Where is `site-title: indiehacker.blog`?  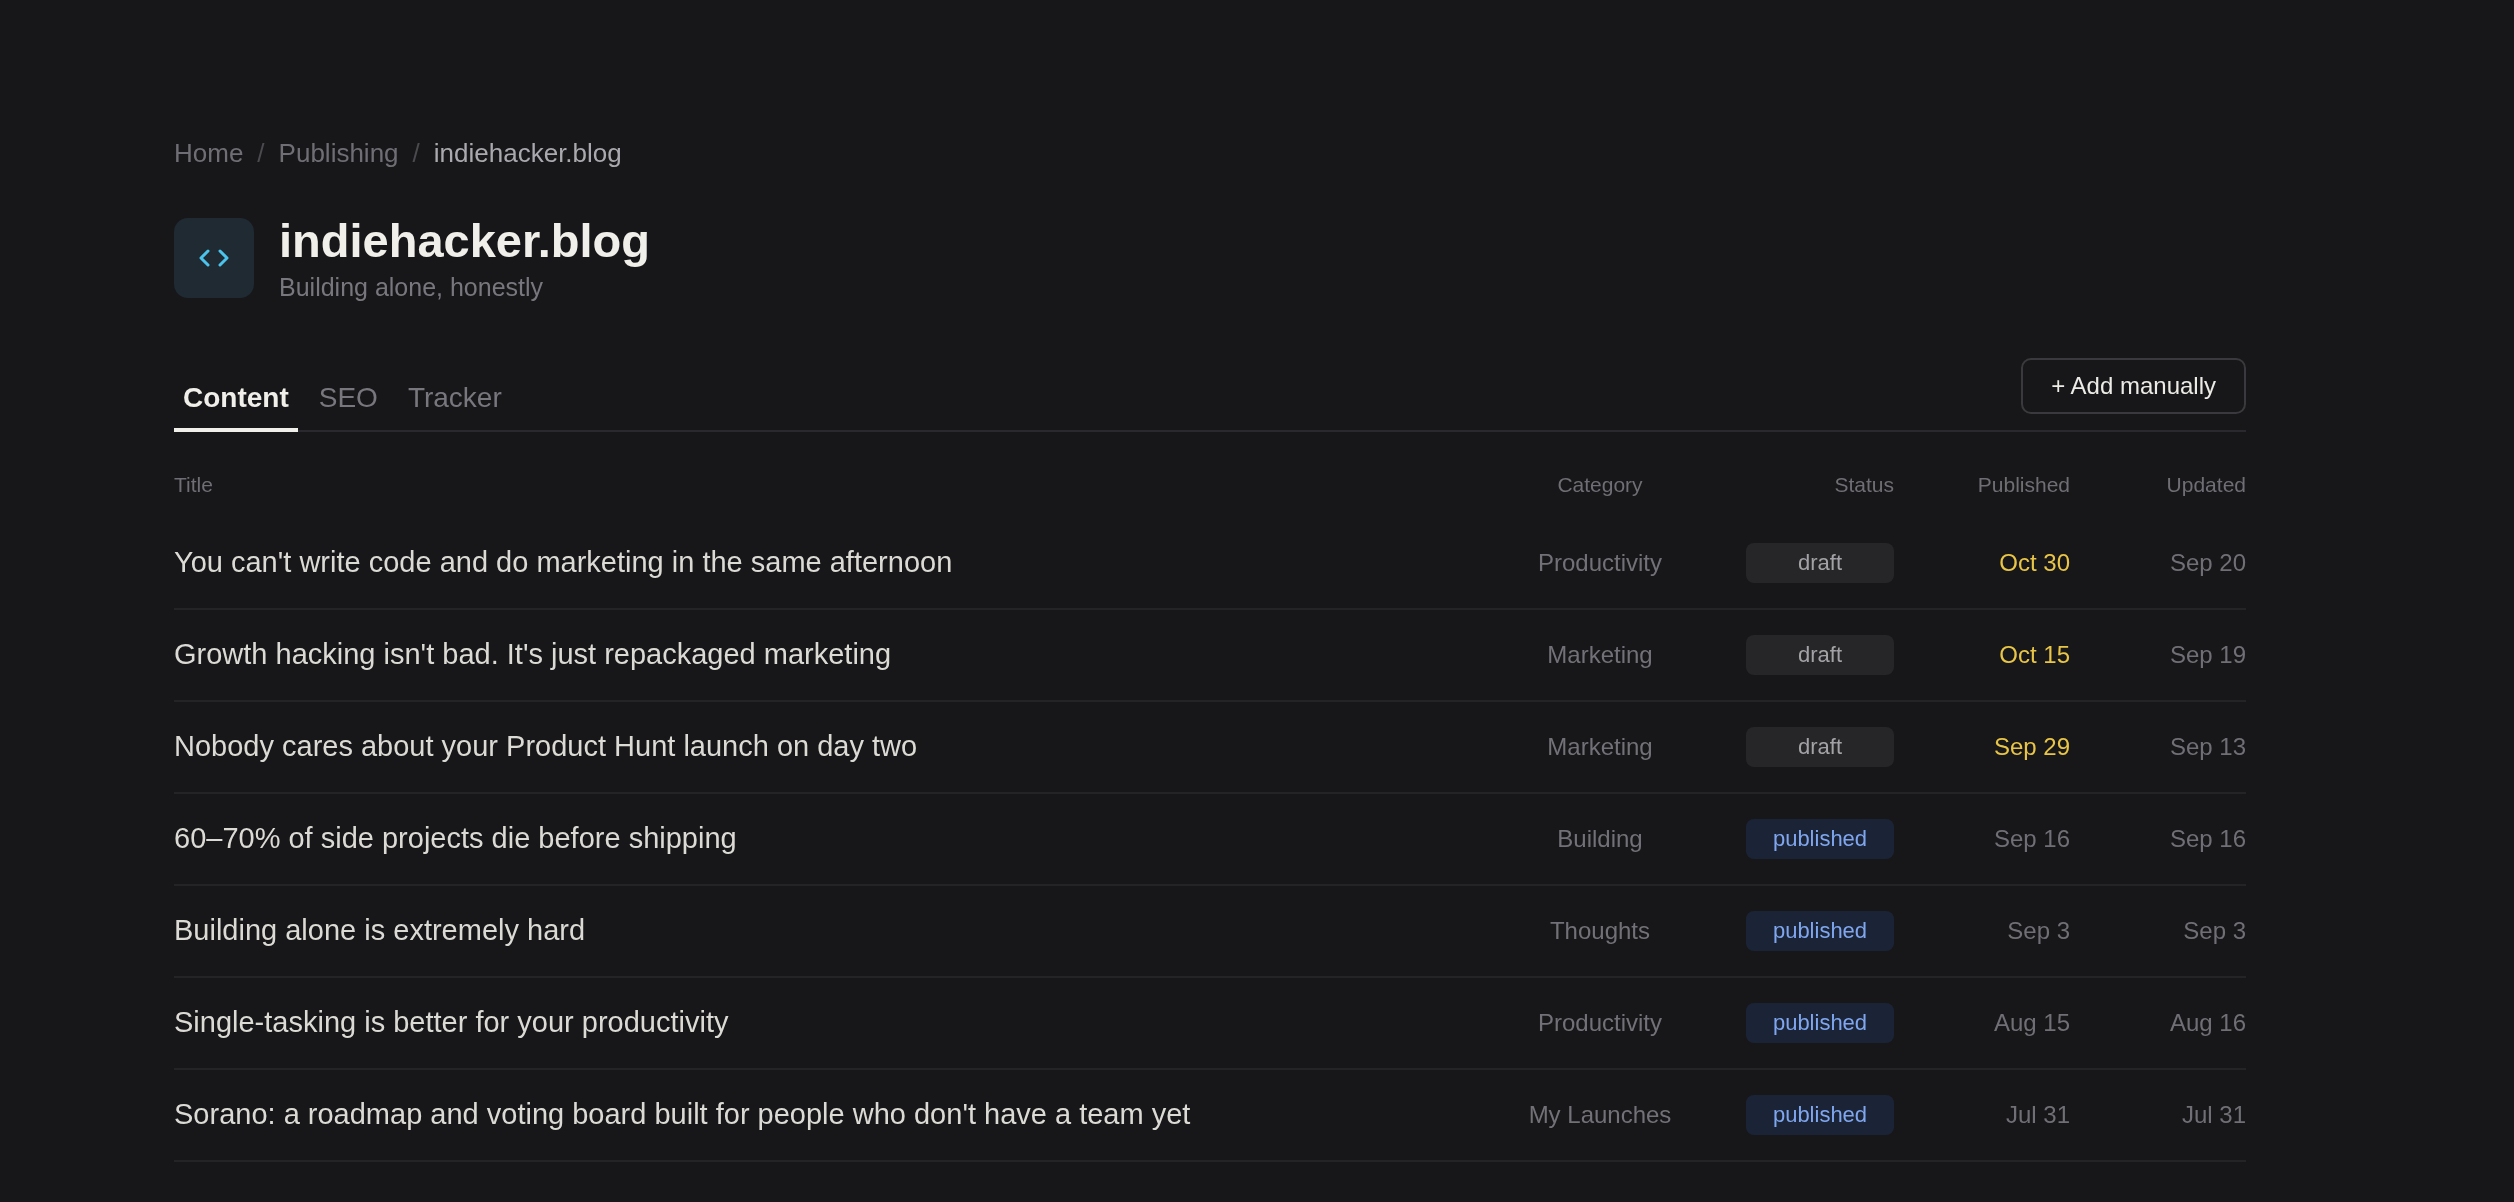 site-title: indiehacker.blog is located at coordinates (464, 241).